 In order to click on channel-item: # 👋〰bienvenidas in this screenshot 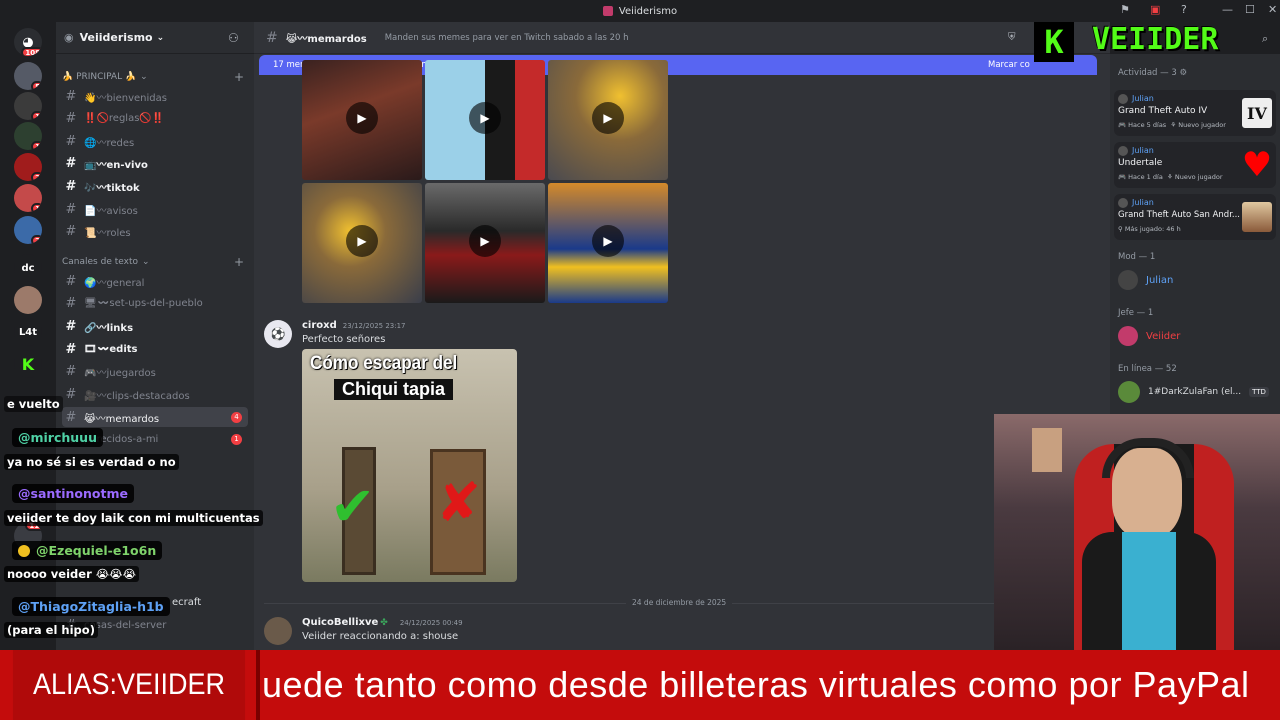, I will do `click(155, 96)`.